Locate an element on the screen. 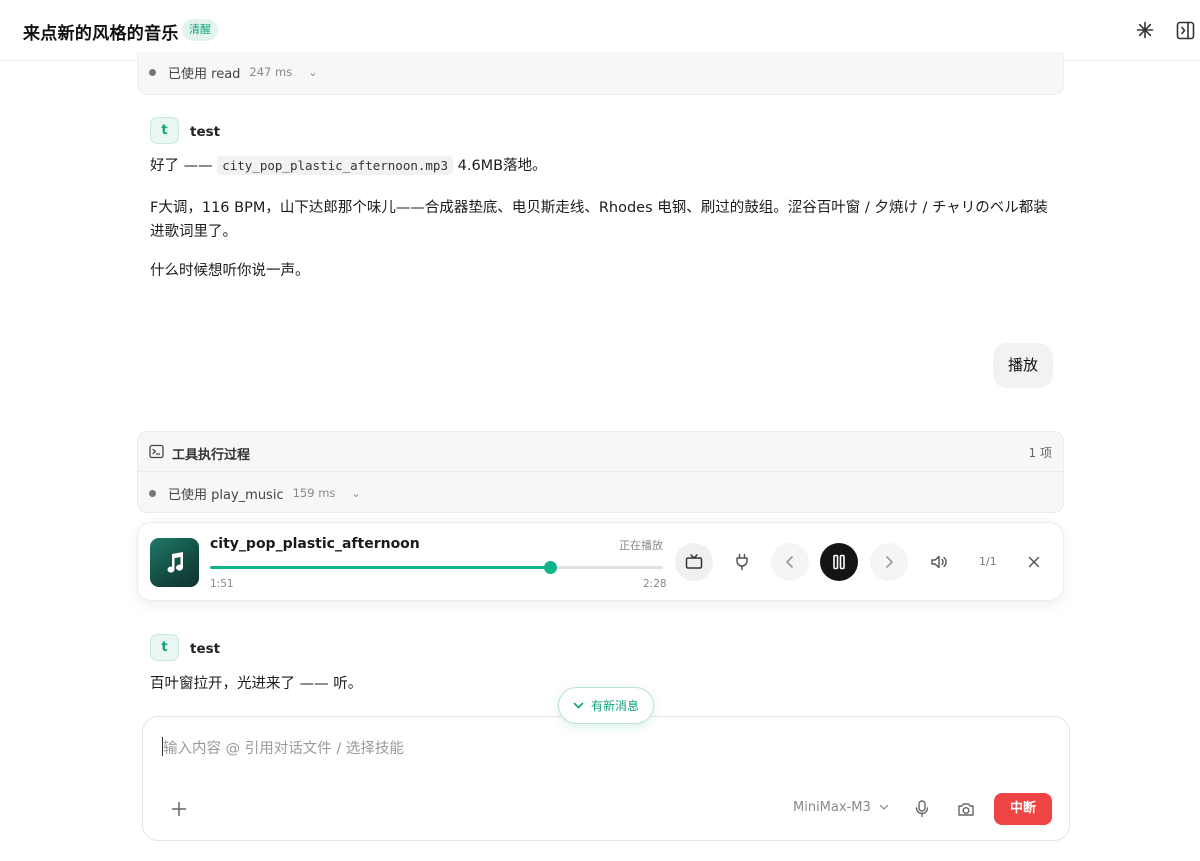 The height and width of the screenshot is (861, 1200). model-selector: MiniMax-M3 is located at coordinates (841, 807).